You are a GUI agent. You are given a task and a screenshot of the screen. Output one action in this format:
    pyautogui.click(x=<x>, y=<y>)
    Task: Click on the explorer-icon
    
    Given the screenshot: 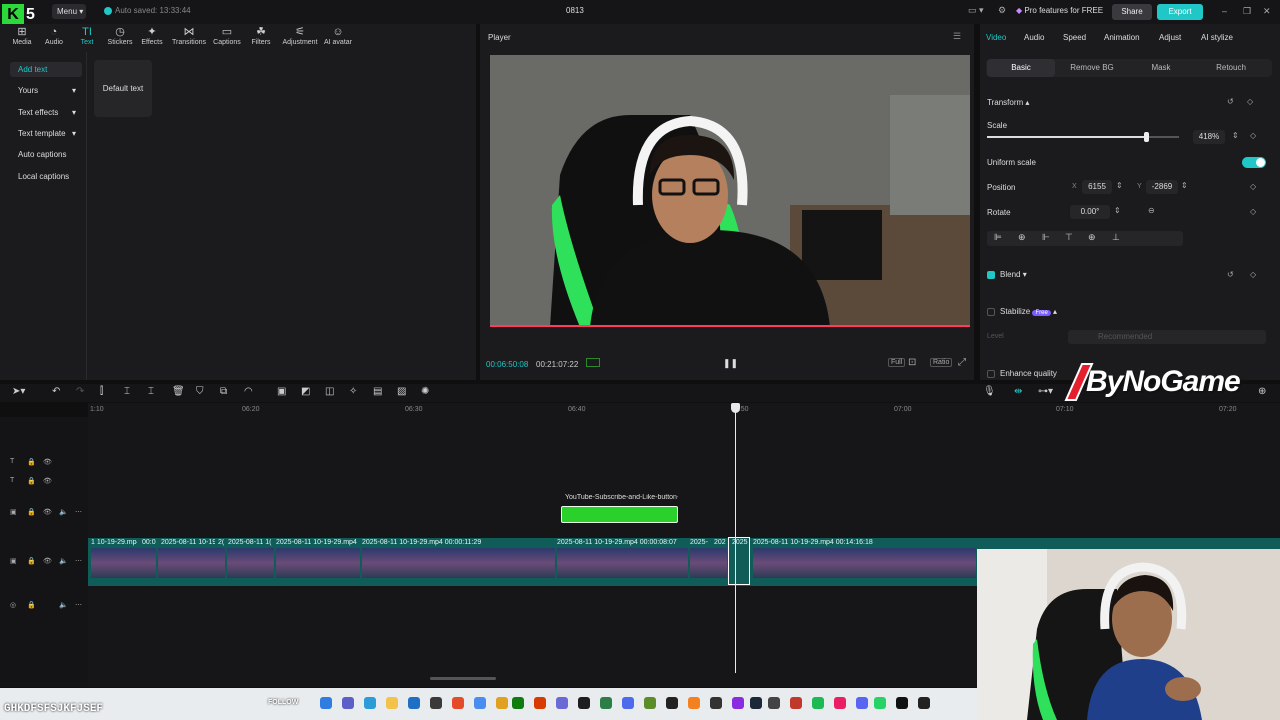 What is the action you would take?
    pyautogui.click(x=392, y=703)
    